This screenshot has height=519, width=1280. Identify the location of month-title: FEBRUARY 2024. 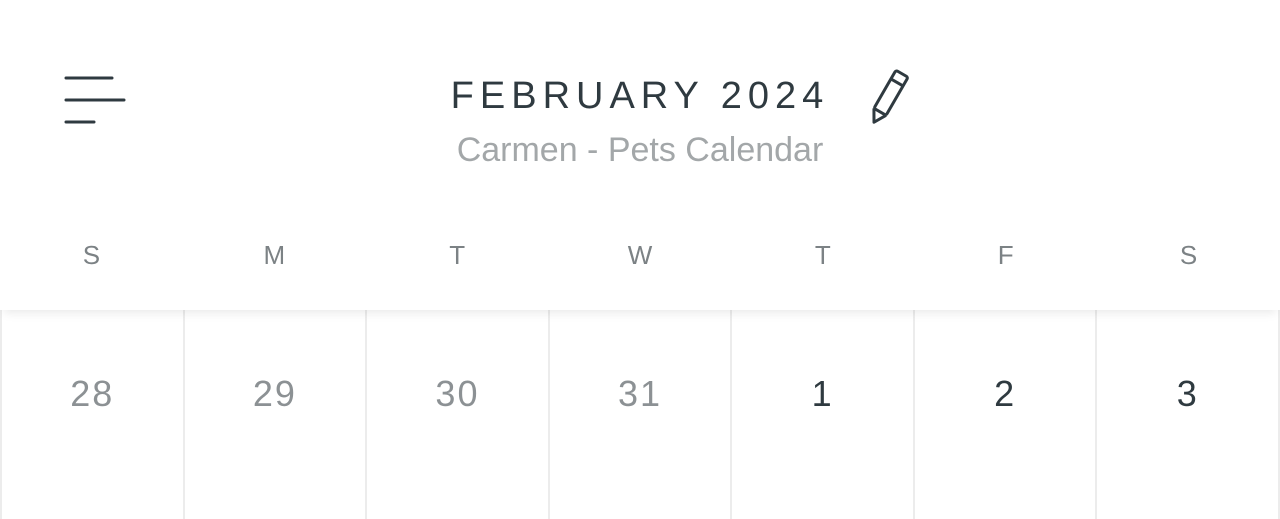
(640, 96).